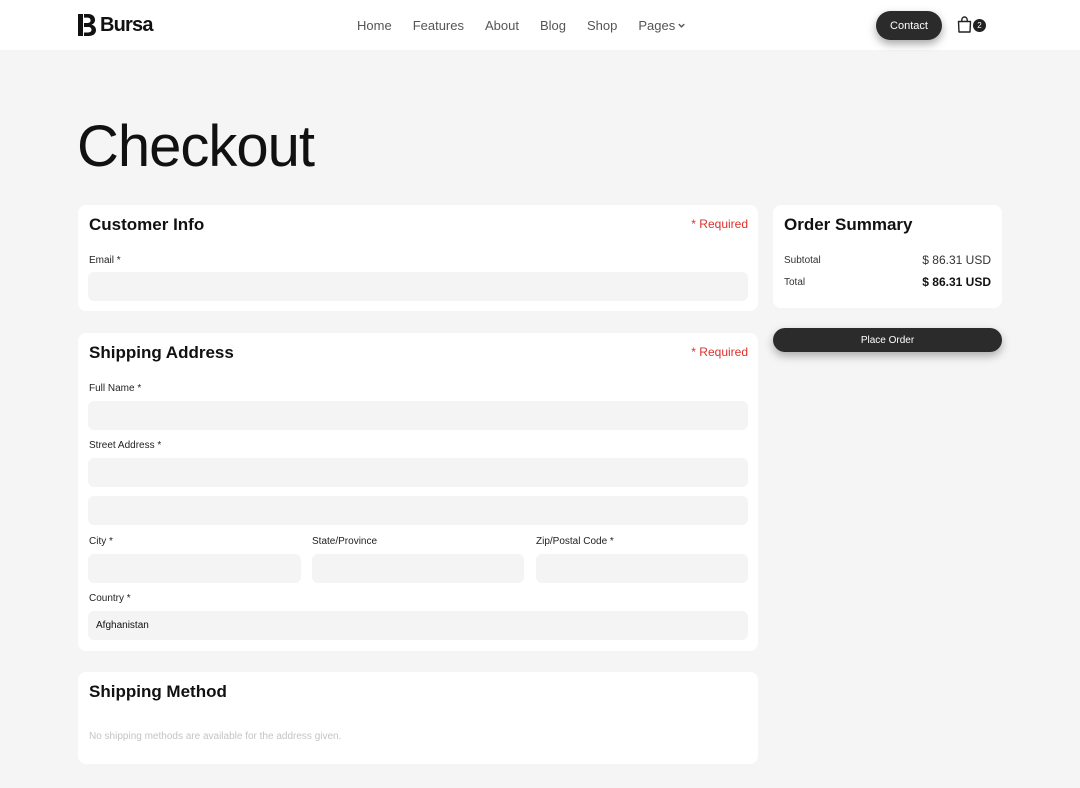  Describe the element at coordinates (126, 24) in the screenshot. I see `brand-name: Bursa` at that location.